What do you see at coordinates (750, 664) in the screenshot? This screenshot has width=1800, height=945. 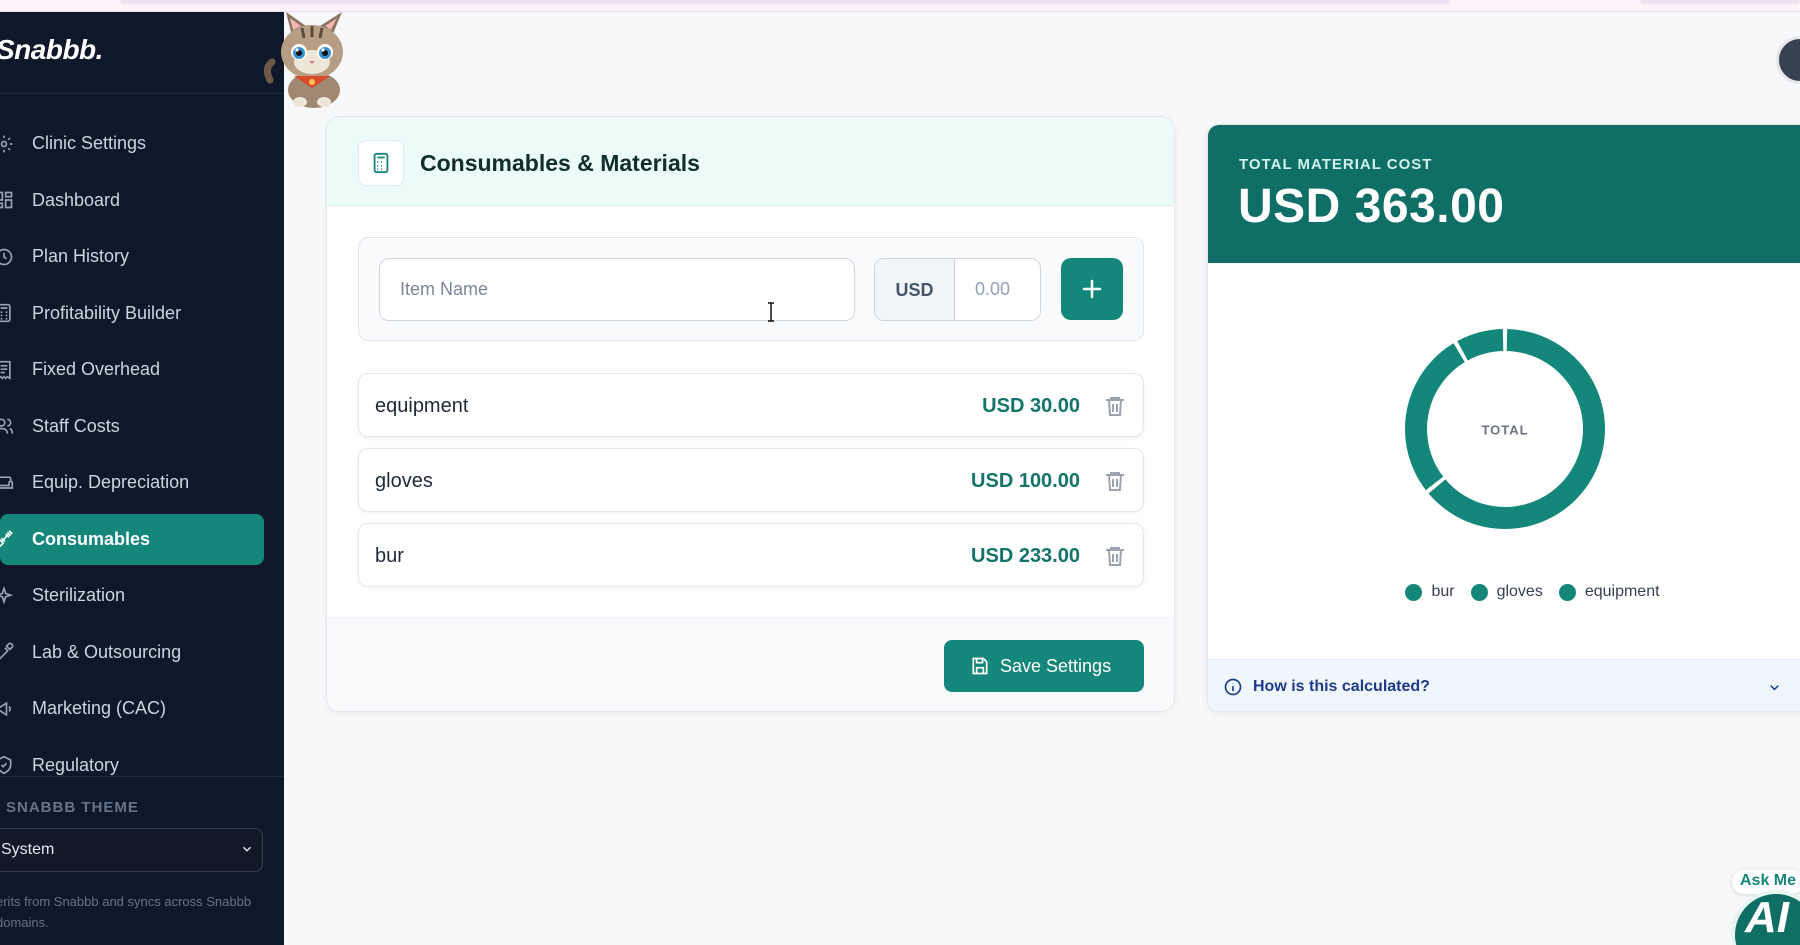 I see `card-footer: Save Settings` at bounding box center [750, 664].